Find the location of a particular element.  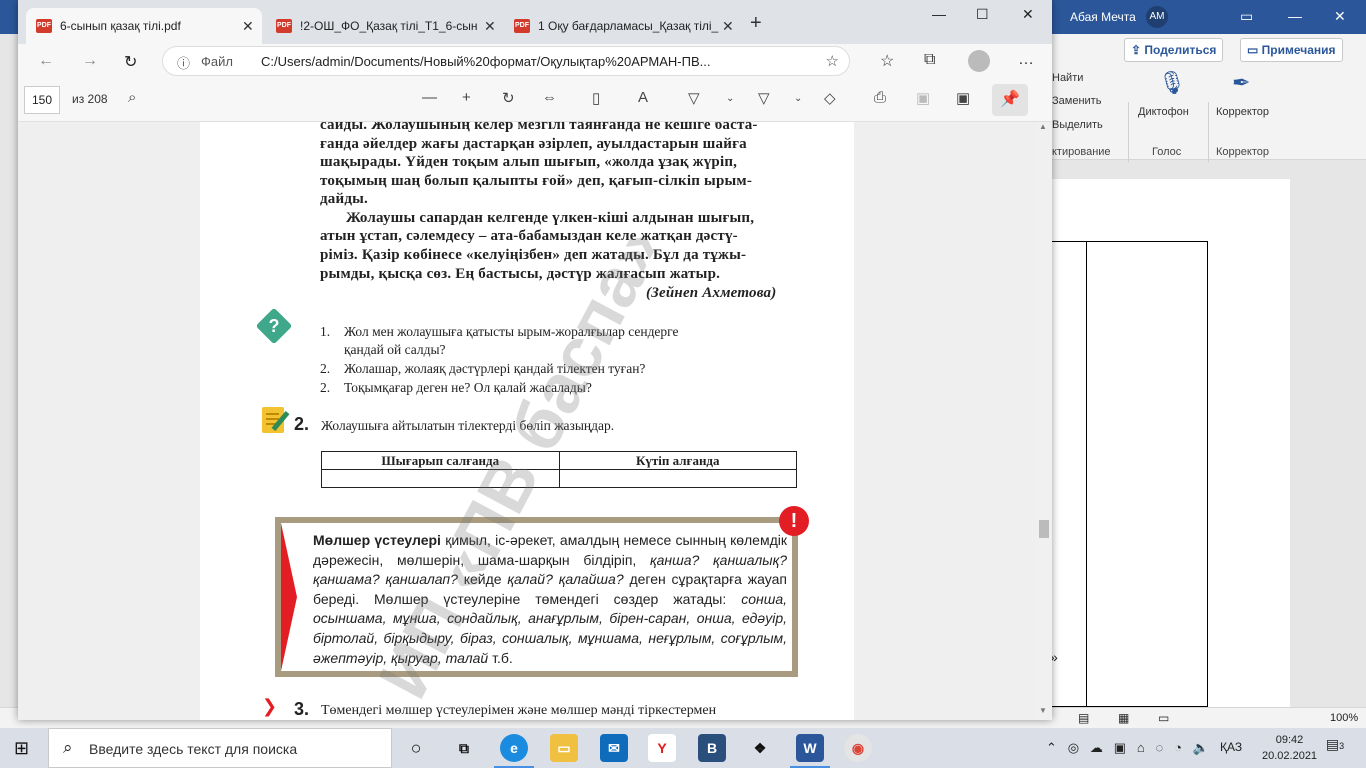

microphone-icon: 🎙 is located at coordinates (1172, 83).